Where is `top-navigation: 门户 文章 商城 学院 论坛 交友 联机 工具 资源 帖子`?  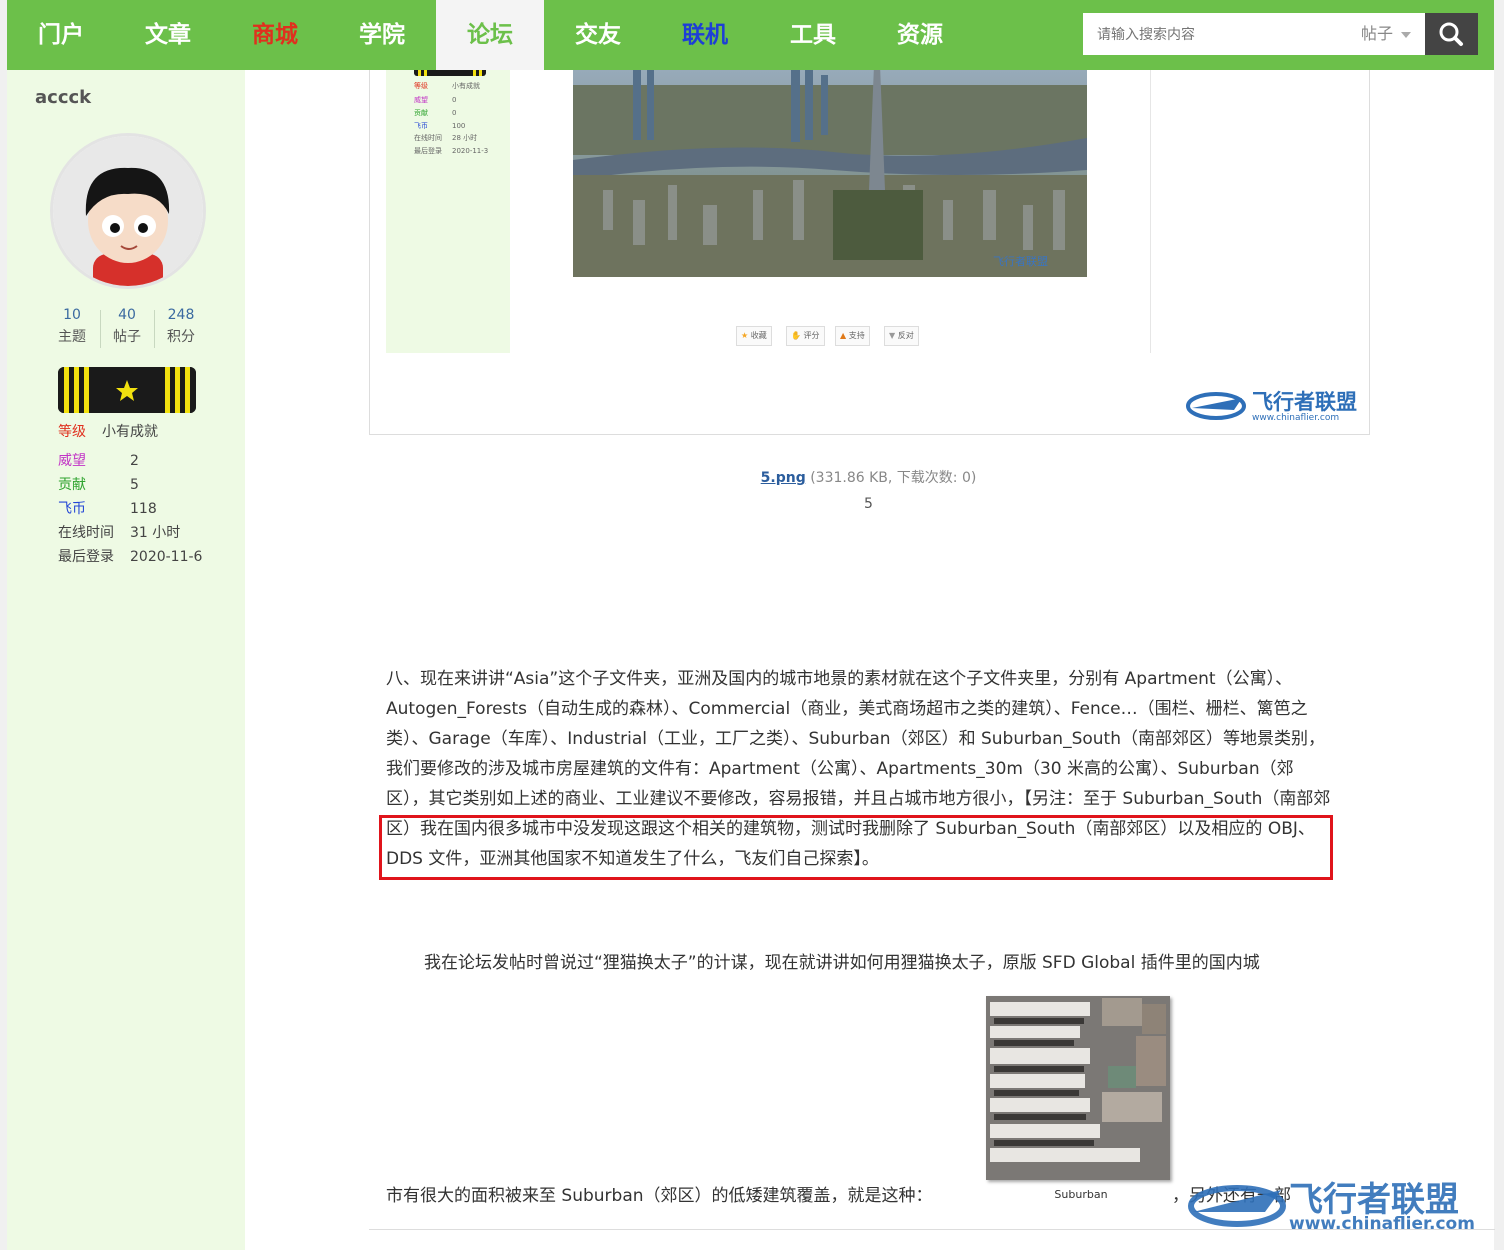
top-navigation: 门户 文章 商城 学院 论坛 交友 联机 工具 资源 帖子 is located at coordinates (750, 35).